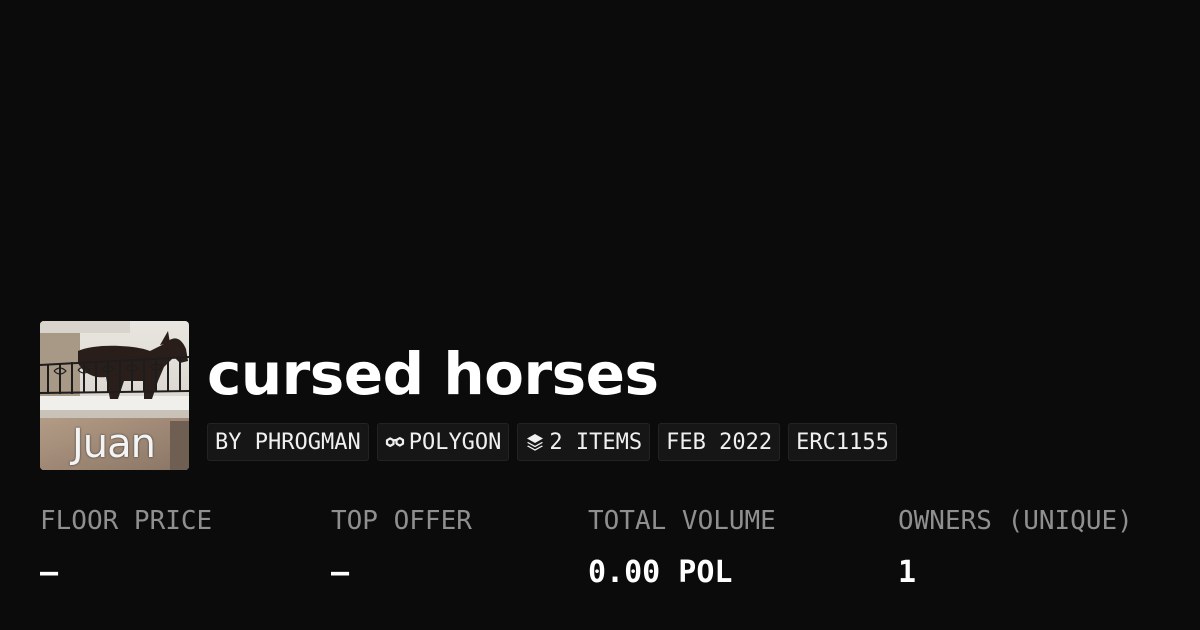 The width and height of the screenshot is (1200, 630). What do you see at coordinates (455, 442) in the screenshot?
I see `tag-label: POLYGON` at bounding box center [455, 442].